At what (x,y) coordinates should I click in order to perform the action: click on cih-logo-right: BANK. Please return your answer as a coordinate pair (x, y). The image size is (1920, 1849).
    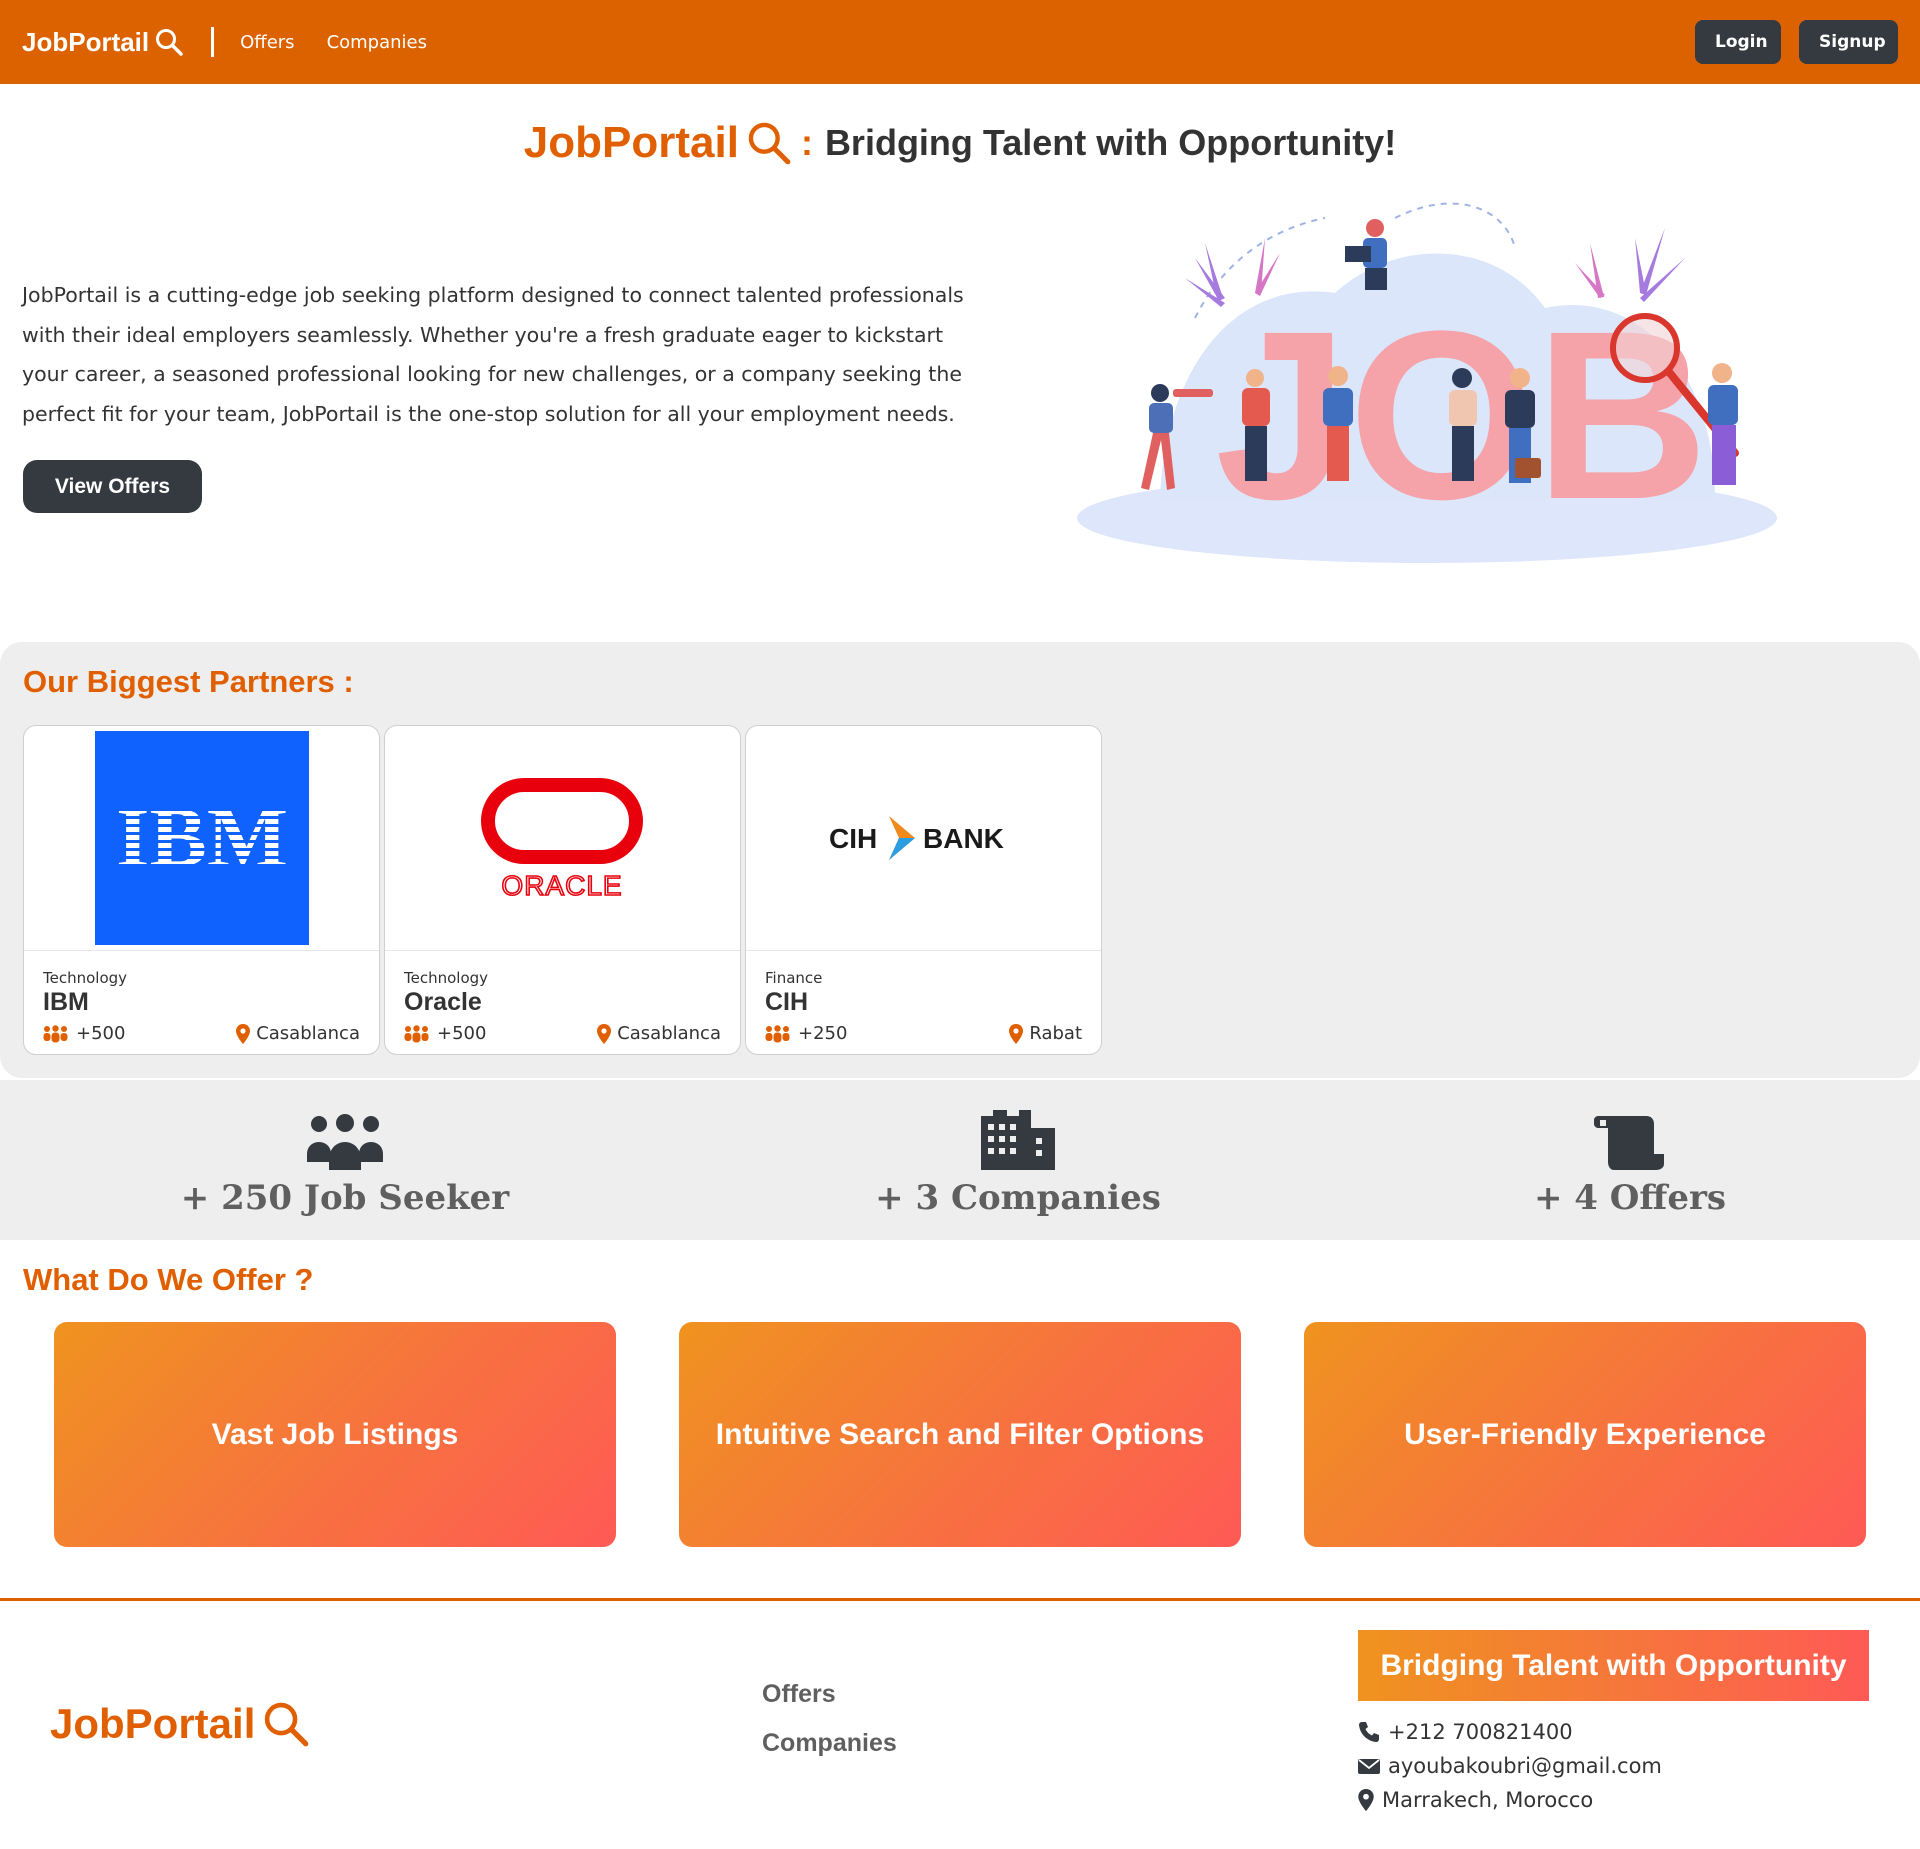
    Looking at the image, I should click on (963, 838).